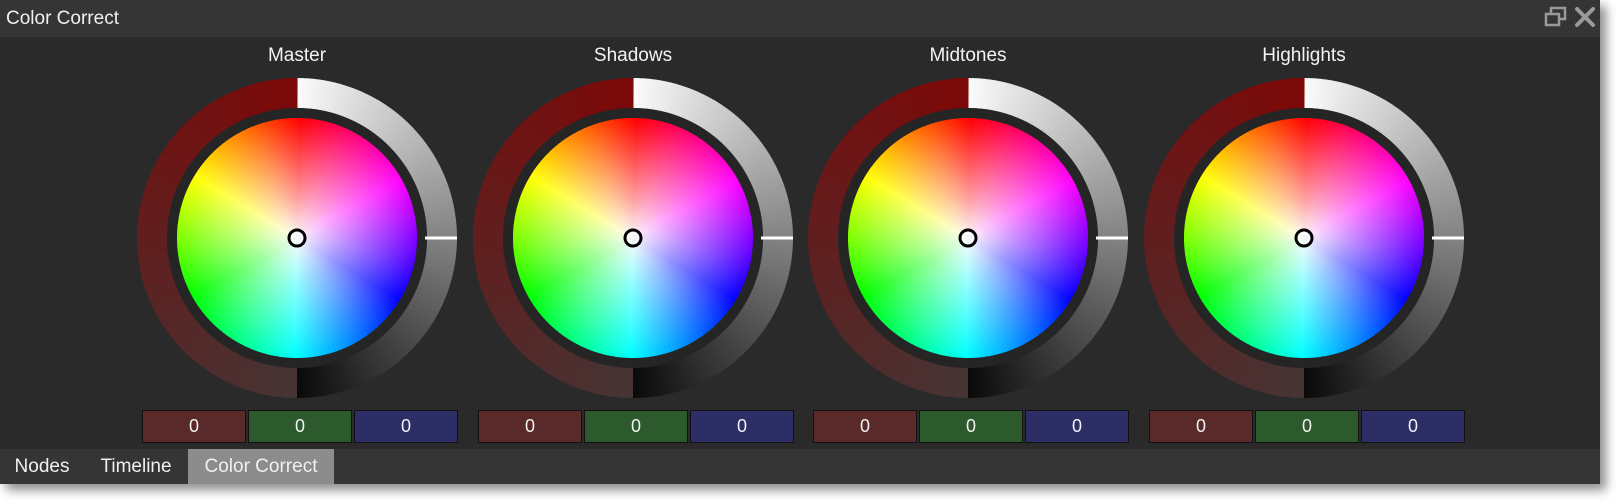 This screenshot has height=504, width=1620. Describe the element at coordinates (136, 466) in the screenshot. I see `tab-timeline: Timeline` at that location.